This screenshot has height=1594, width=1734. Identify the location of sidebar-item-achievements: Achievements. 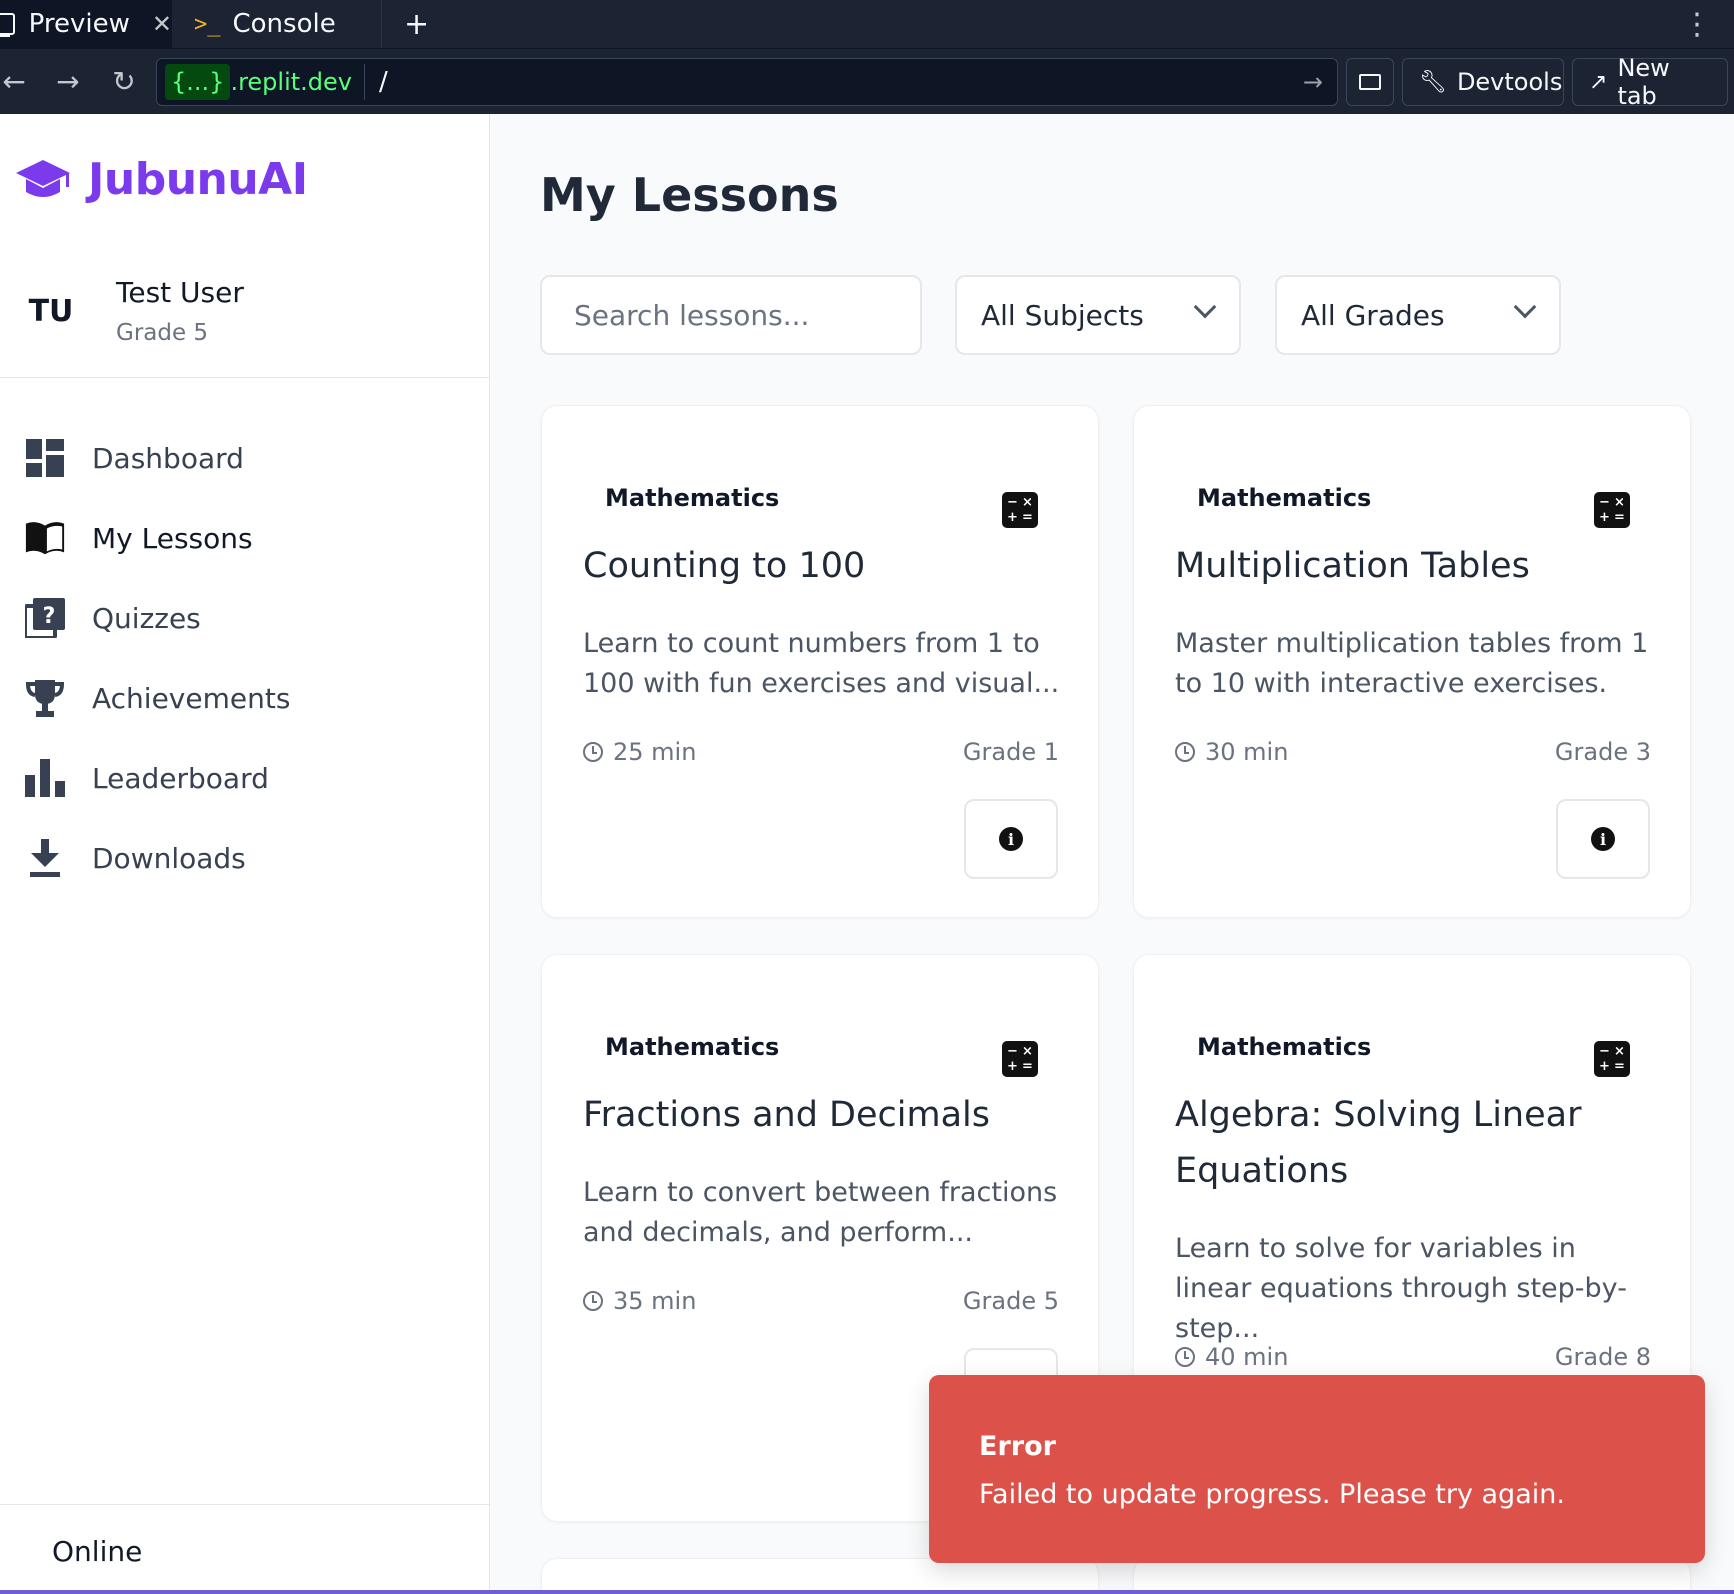
(245, 698).